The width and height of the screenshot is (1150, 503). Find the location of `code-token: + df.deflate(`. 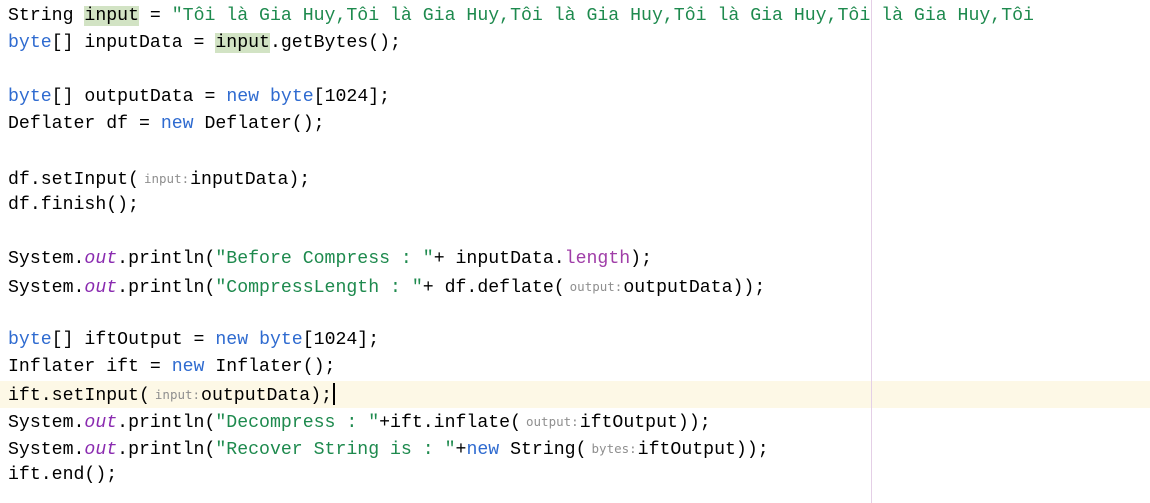

code-token: + df.deflate( is located at coordinates (493, 288).